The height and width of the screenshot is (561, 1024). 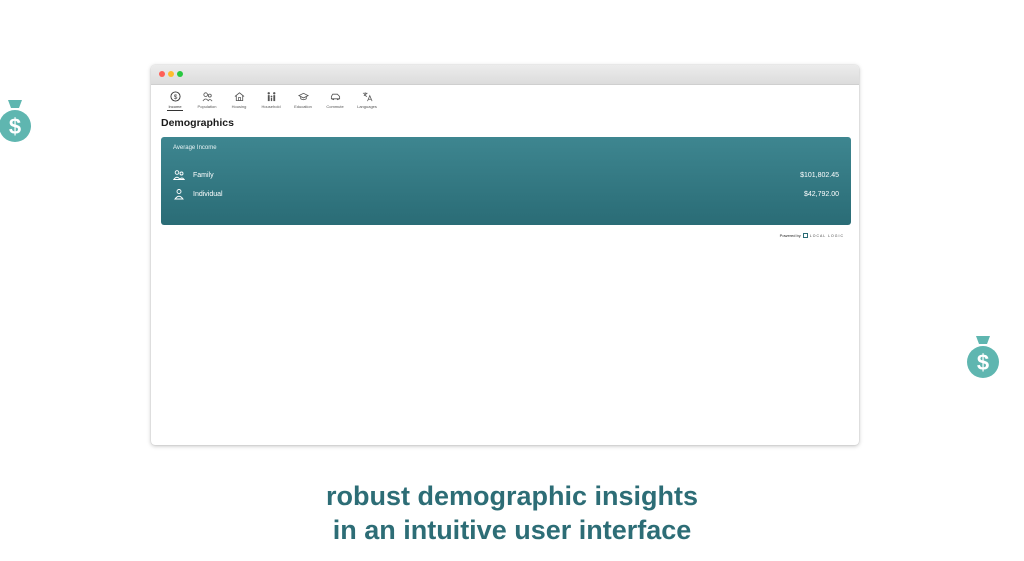 I want to click on person-icon, so click(x=179, y=194).